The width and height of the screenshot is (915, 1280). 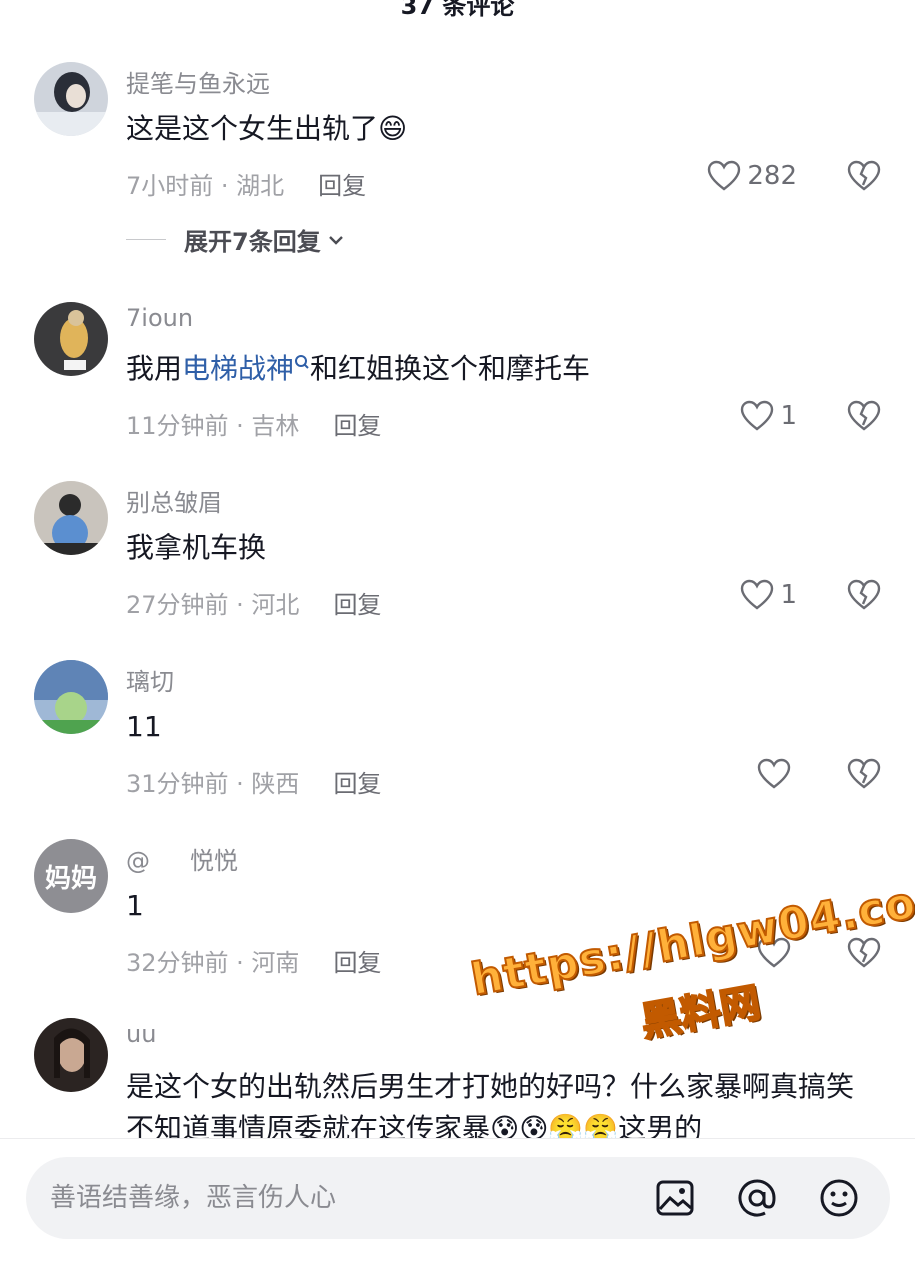 I want to click on at-icon, so click(x=757, y=1198).